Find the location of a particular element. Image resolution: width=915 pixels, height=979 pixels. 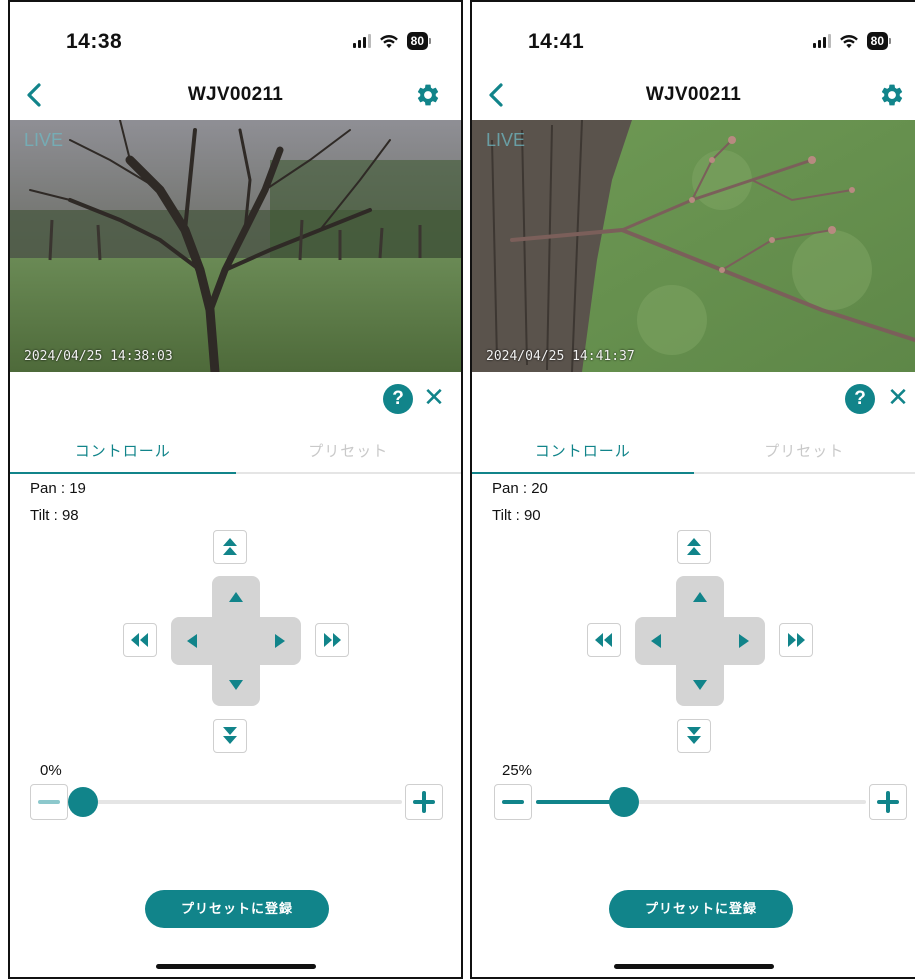

pan-value: 20 is located at coordinates (539, 488).